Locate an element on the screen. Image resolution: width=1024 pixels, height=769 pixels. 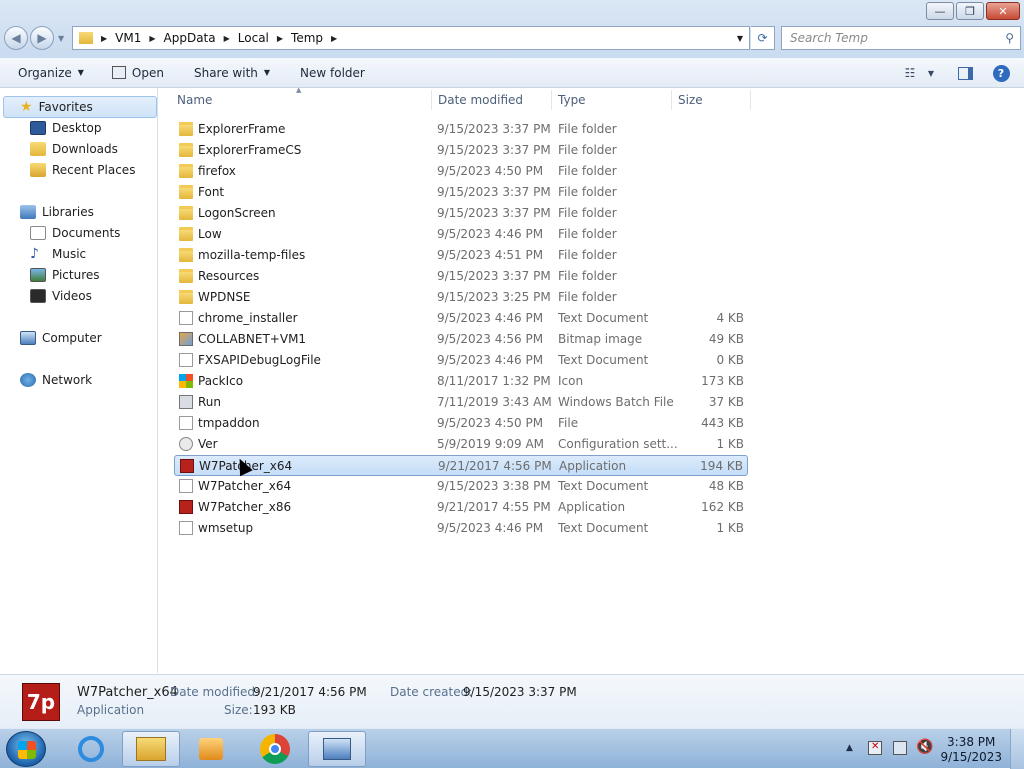
share-with-button: Share with ▼ is located at coordinates (232, 73).